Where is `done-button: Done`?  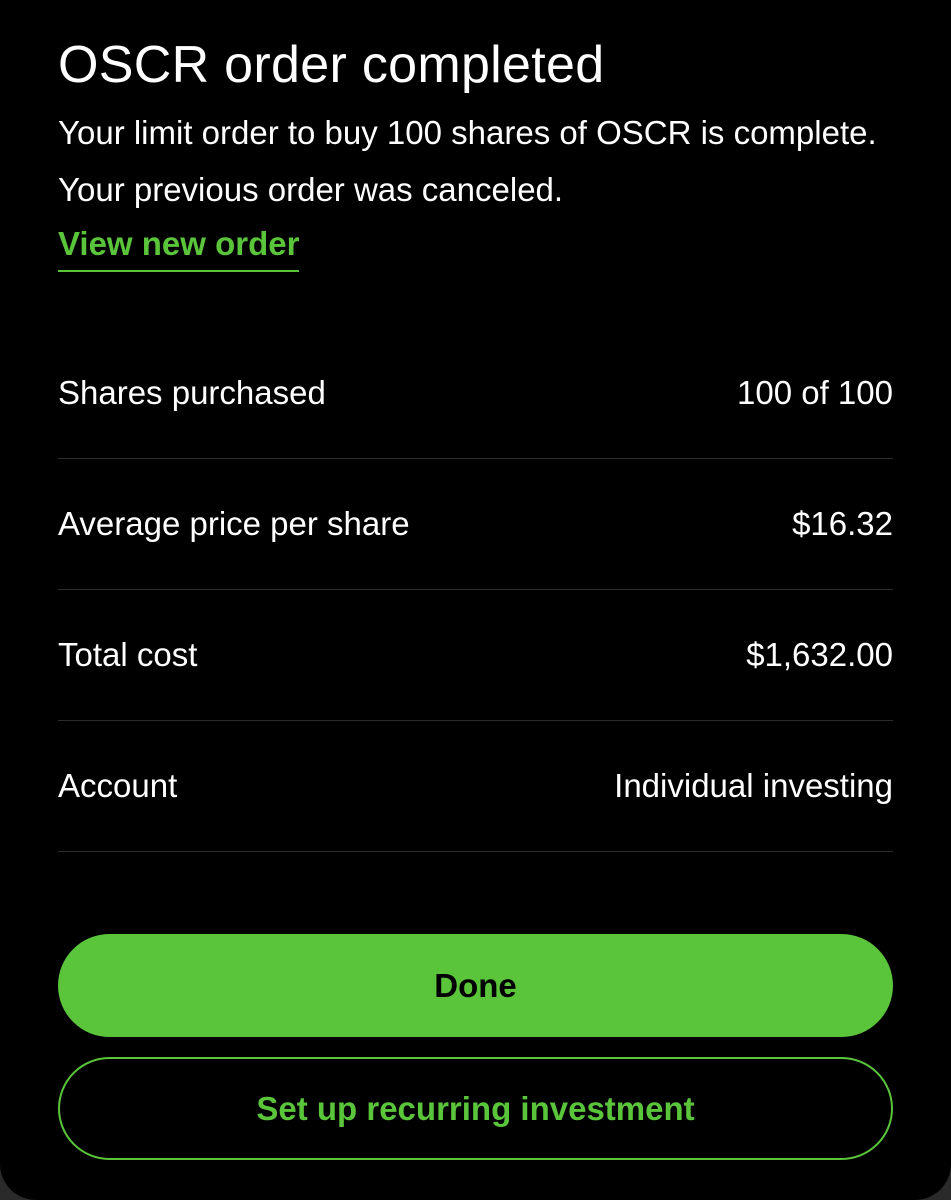
done-button: Done is located at coordinates (475, 985).